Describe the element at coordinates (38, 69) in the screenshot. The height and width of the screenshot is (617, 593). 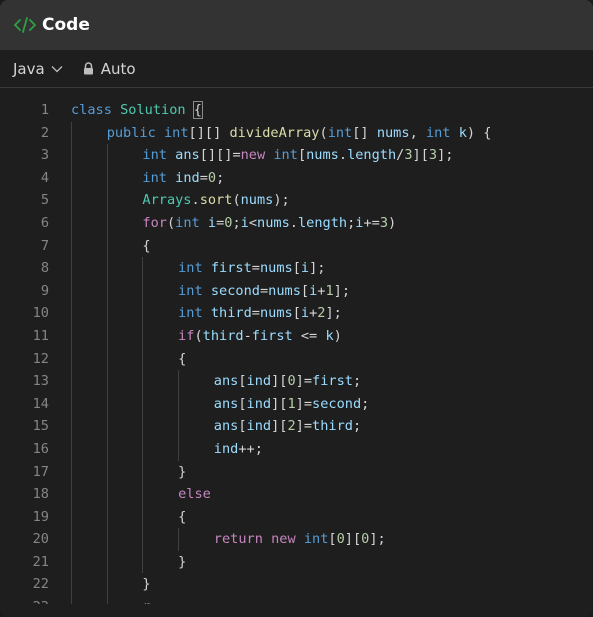
I see `language-select: Java` at that location.